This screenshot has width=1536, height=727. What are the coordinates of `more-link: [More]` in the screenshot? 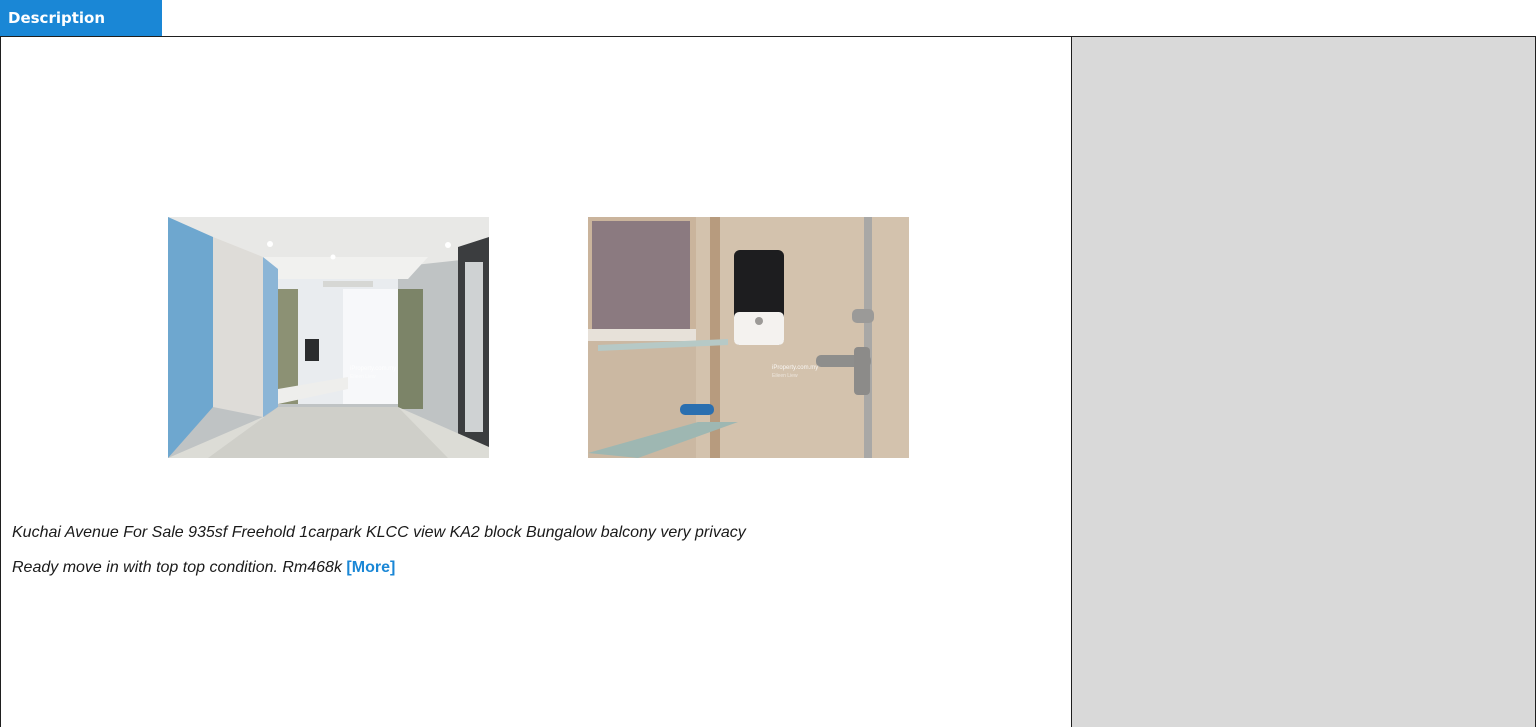 It's located at (370, 567).